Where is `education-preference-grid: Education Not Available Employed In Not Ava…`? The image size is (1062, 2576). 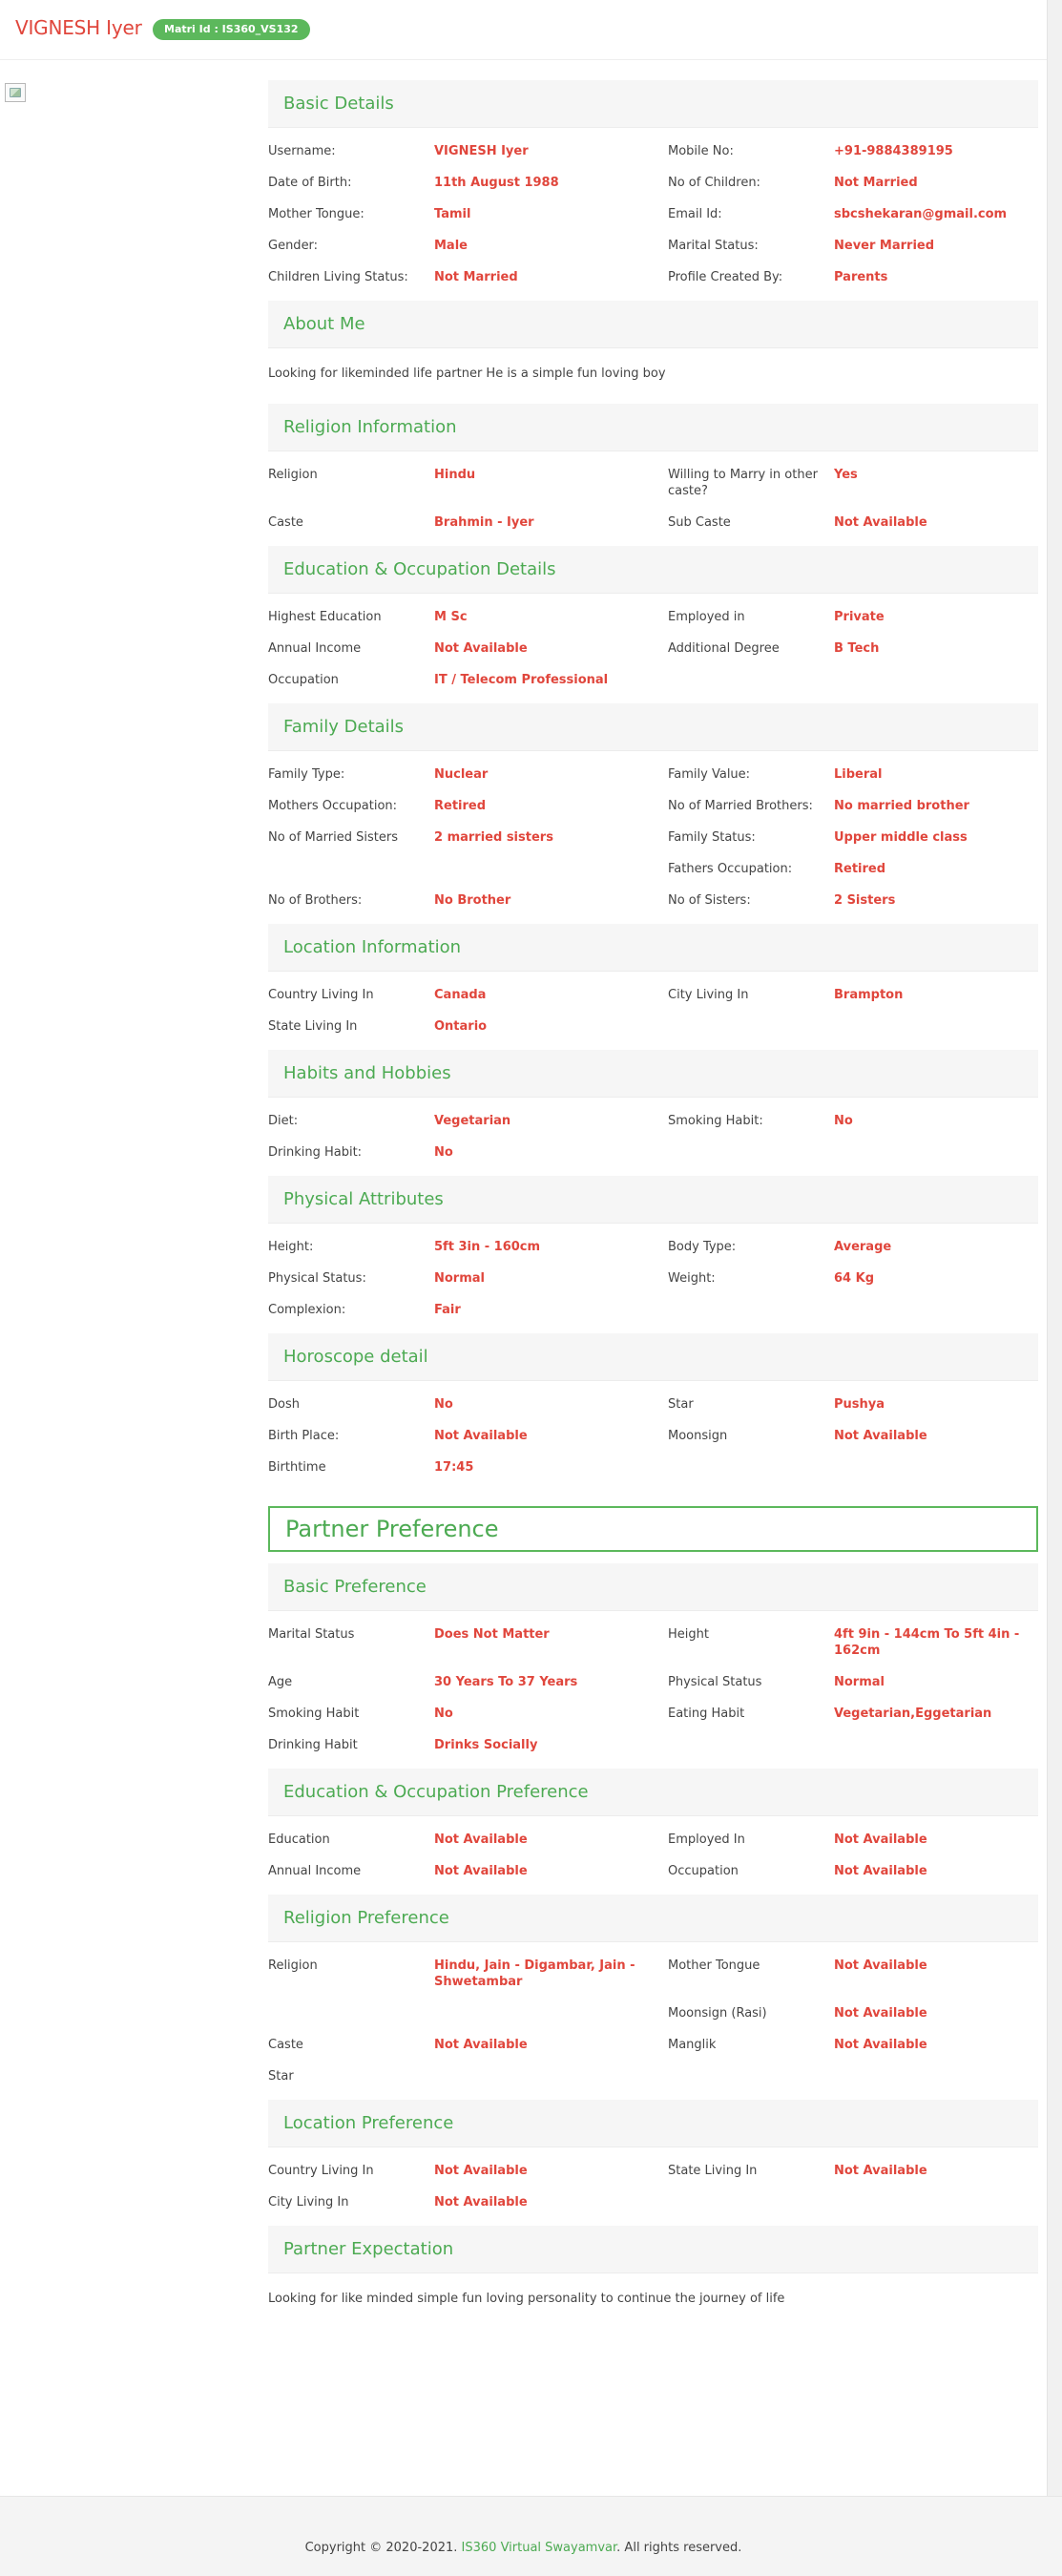 education-preference-grid: Education Not Available Employed In Not Ava… is located at coordinates (653, 1855).